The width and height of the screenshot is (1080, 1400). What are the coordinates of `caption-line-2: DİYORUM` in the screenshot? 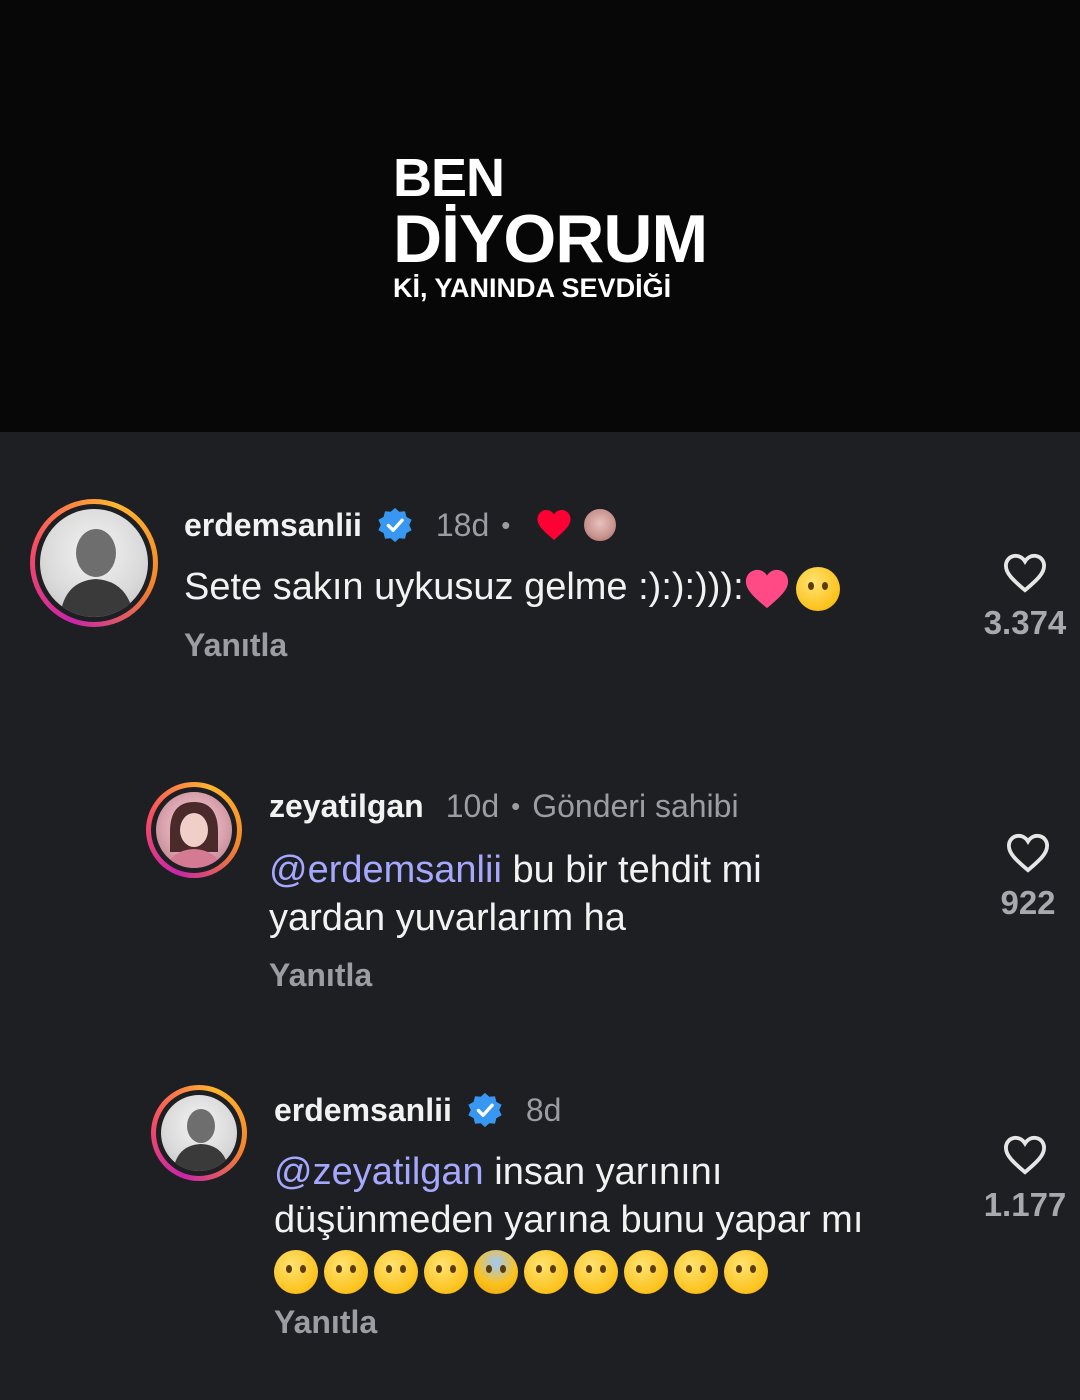 It's located at (550, 239).